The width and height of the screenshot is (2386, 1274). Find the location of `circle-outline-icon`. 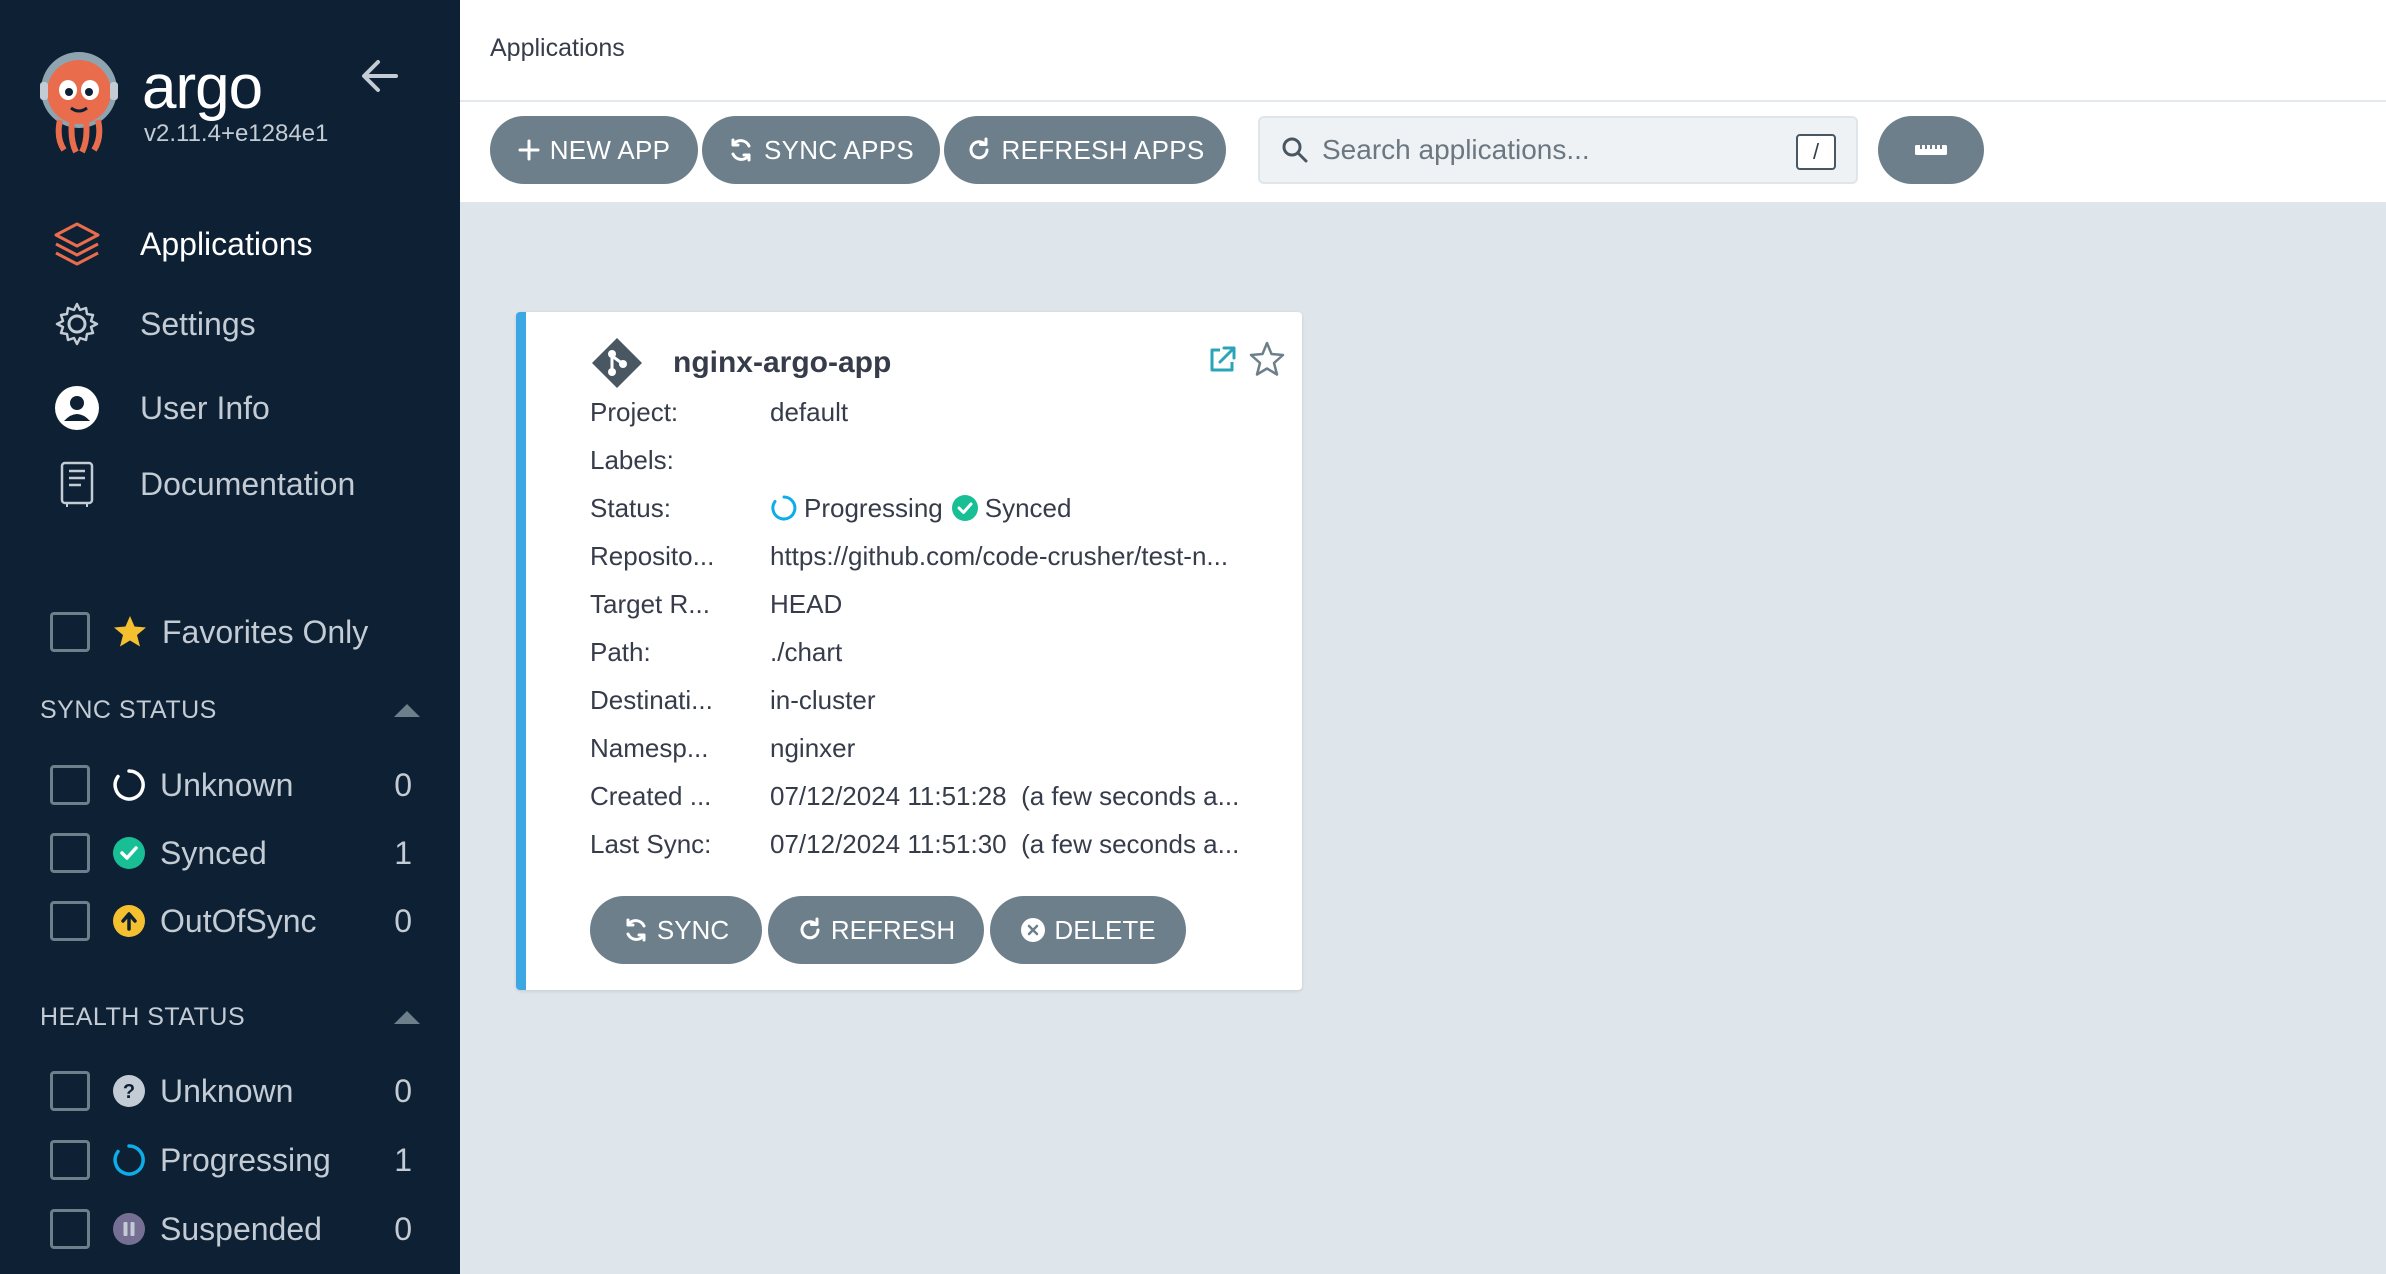

circle-outline-icon is located at coordinates (129, 785).